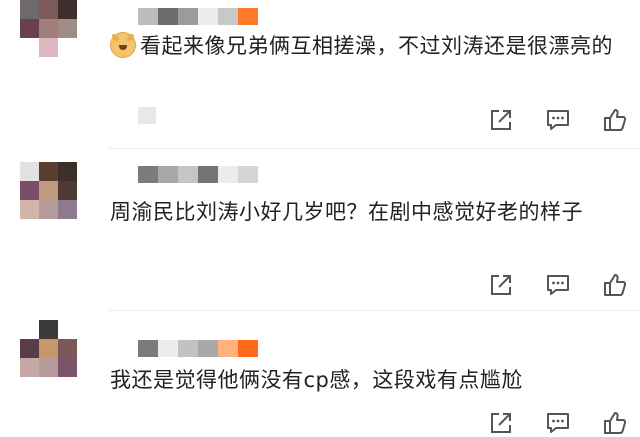 The image size is (640, 437). Describe the element at coordinates (376, 46) in the screenshot. I see `comment-text-content: 看起来像兄弟俩互相搓澡，不过刘涛还是很漂亮的` at that location.